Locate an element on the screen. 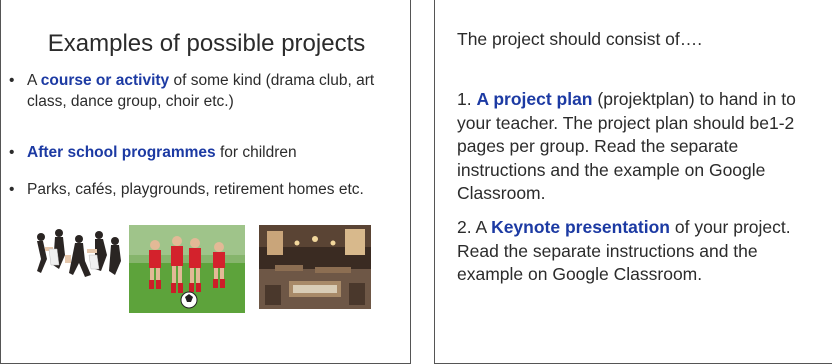  dancers-photo is located at coordinates (77, 258).